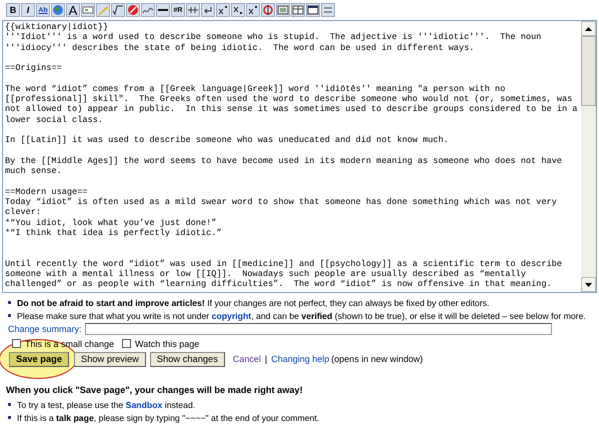 Image resolution: width=599 pixels, height=425 pixels. Describe the element at coordinates (377, 359) in the screenshot. I see `new-window-note: (opens in new window)` at that location.